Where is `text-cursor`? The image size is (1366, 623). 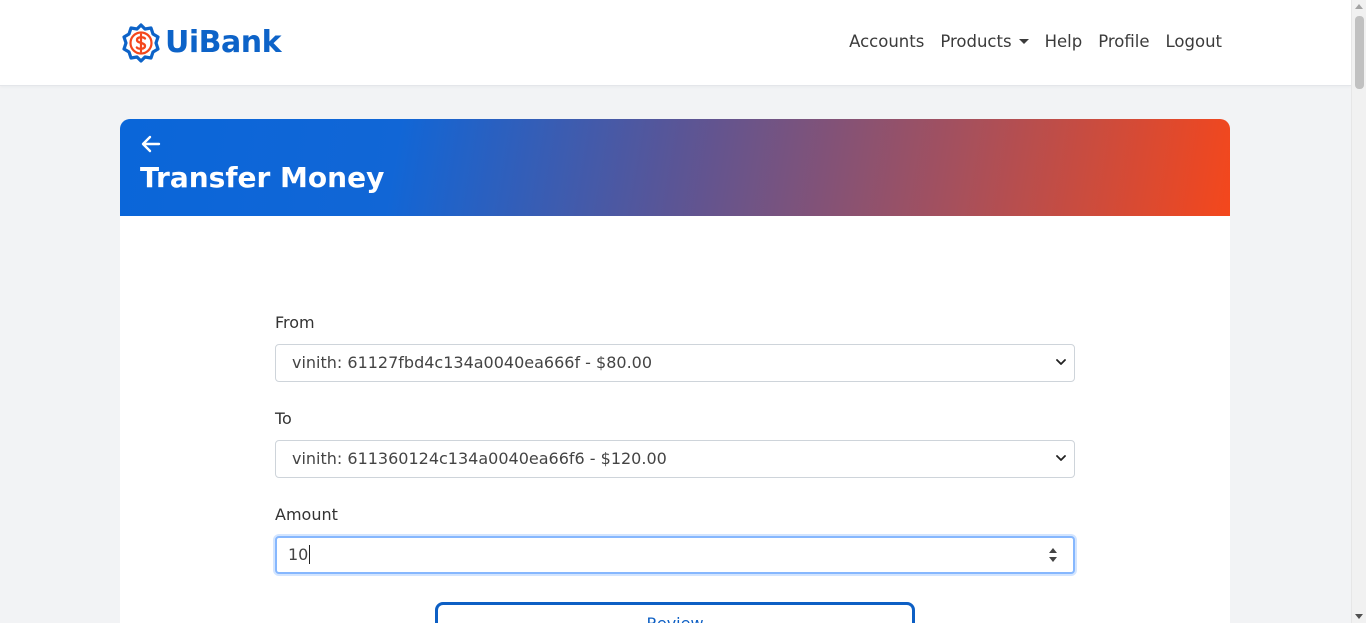 text-cursor is located at coordinates (310, 554).